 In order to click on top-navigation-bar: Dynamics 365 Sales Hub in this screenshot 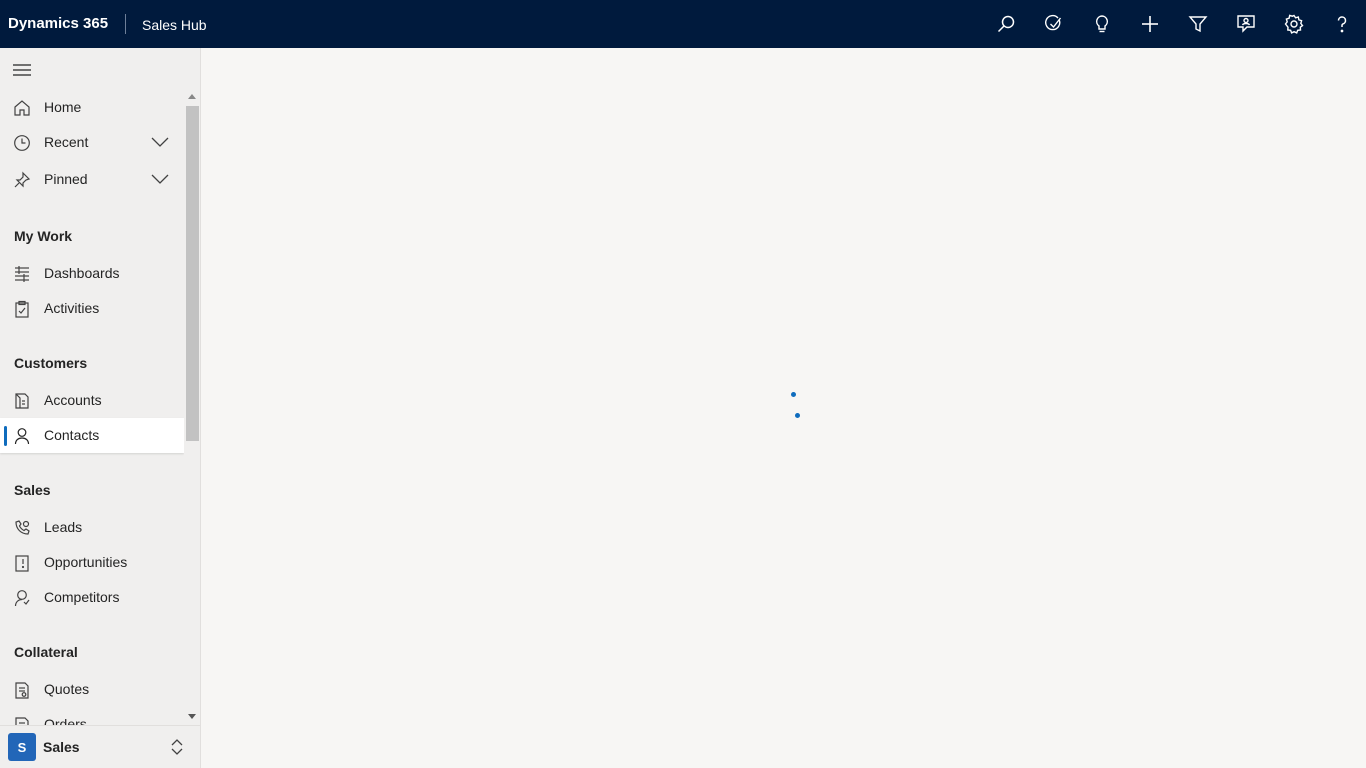, I will do `click(683, 24)`.